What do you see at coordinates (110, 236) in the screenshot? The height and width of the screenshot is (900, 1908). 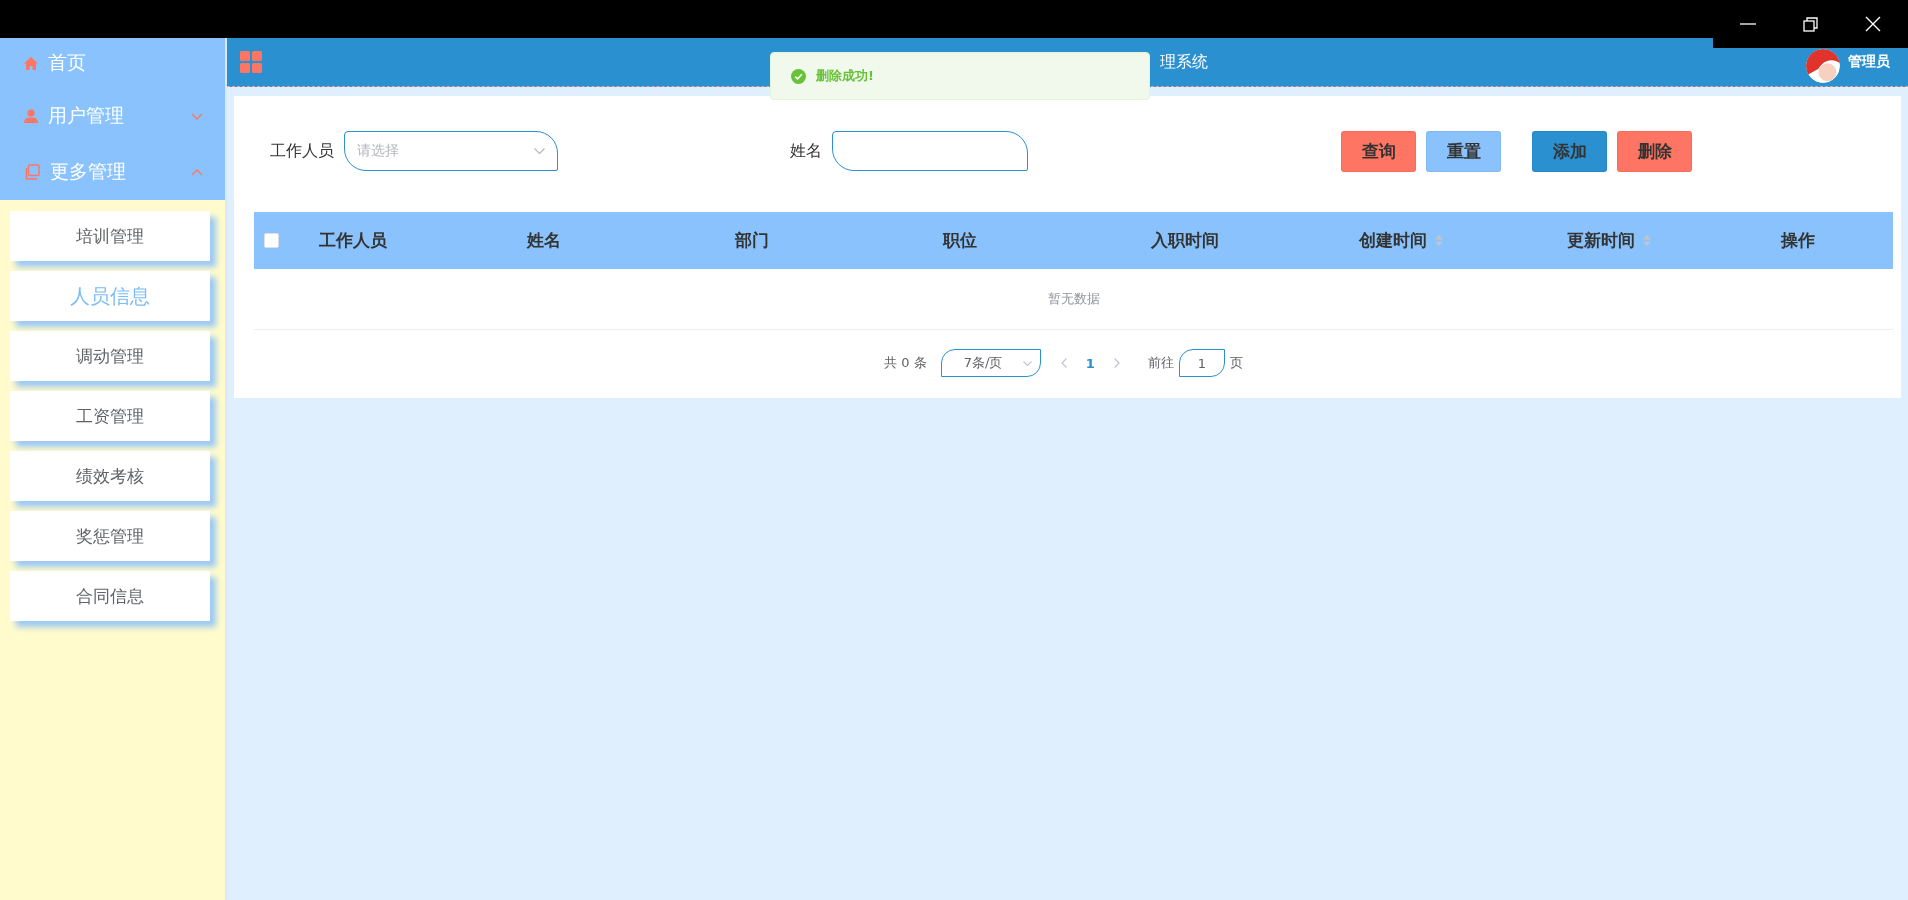 I see `submenu-item: 培训管理` at bounding box center [110, 236].